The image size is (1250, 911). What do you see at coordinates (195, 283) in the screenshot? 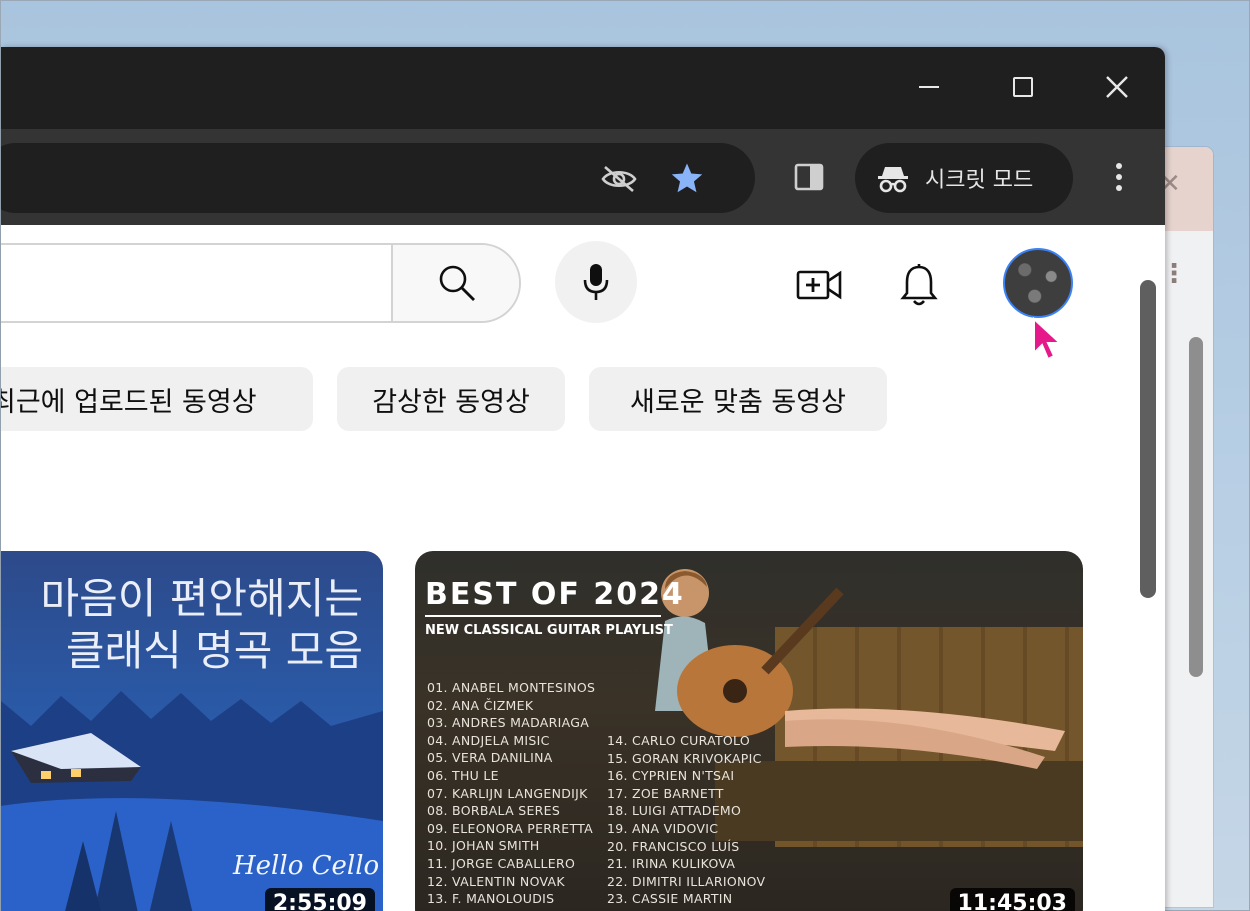
I see `search-input` at bounding box center [195, 283].